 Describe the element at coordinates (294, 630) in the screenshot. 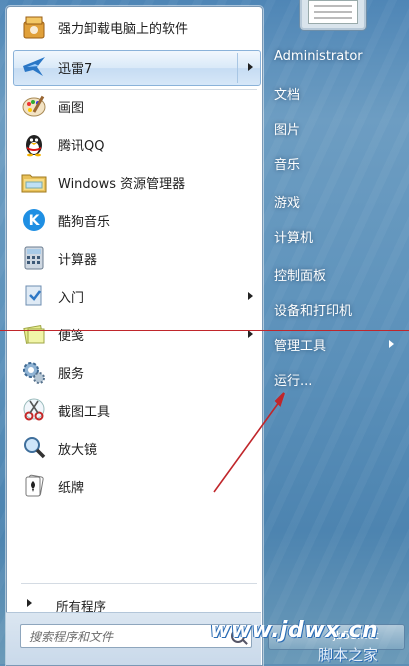

I see `watermark-main: www.jdwx.cn` at that location.